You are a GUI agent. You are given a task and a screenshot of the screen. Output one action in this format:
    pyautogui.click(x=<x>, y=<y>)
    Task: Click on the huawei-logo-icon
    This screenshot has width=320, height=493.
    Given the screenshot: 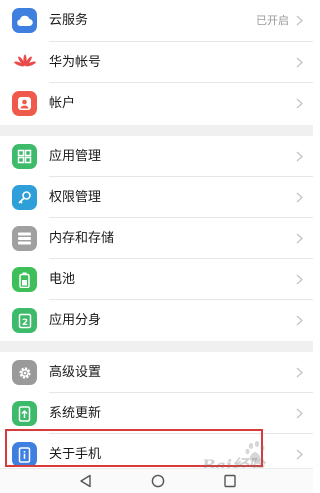 What is the action you would take?
    pyautogui.click(x=24, y=62)
    